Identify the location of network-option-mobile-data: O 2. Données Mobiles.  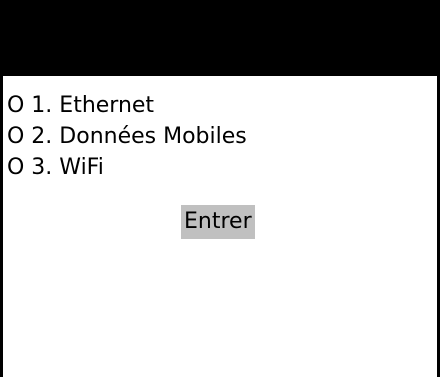
(127, 136).